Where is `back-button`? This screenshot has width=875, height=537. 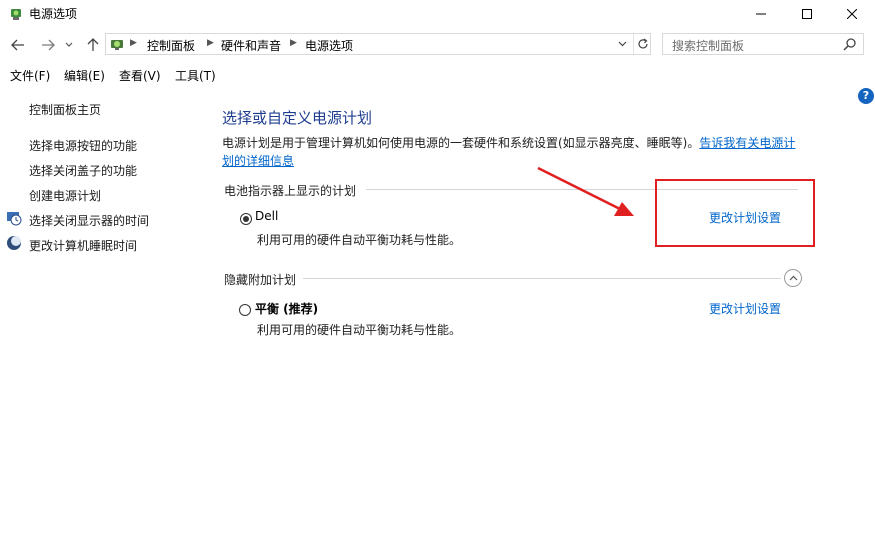
back-button is located at coordinates (18, 45).